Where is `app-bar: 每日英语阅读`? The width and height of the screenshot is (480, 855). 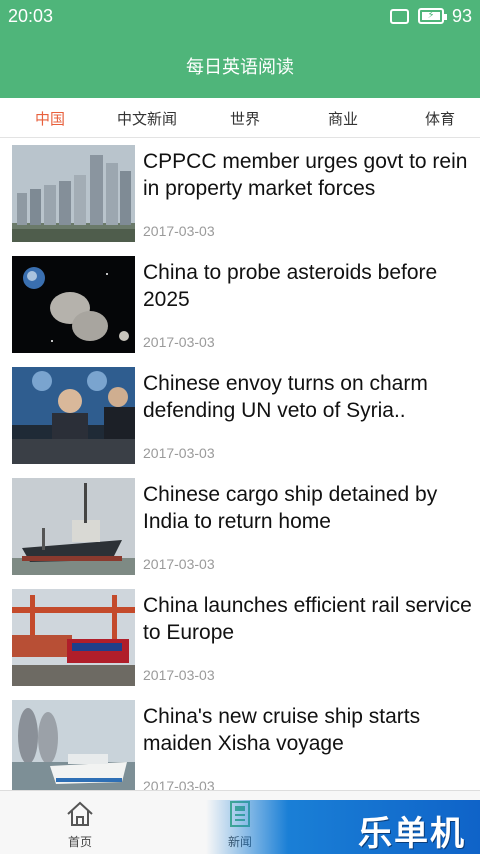 app-bar: 每日英语阅读 is located at coordinates (240, 66).